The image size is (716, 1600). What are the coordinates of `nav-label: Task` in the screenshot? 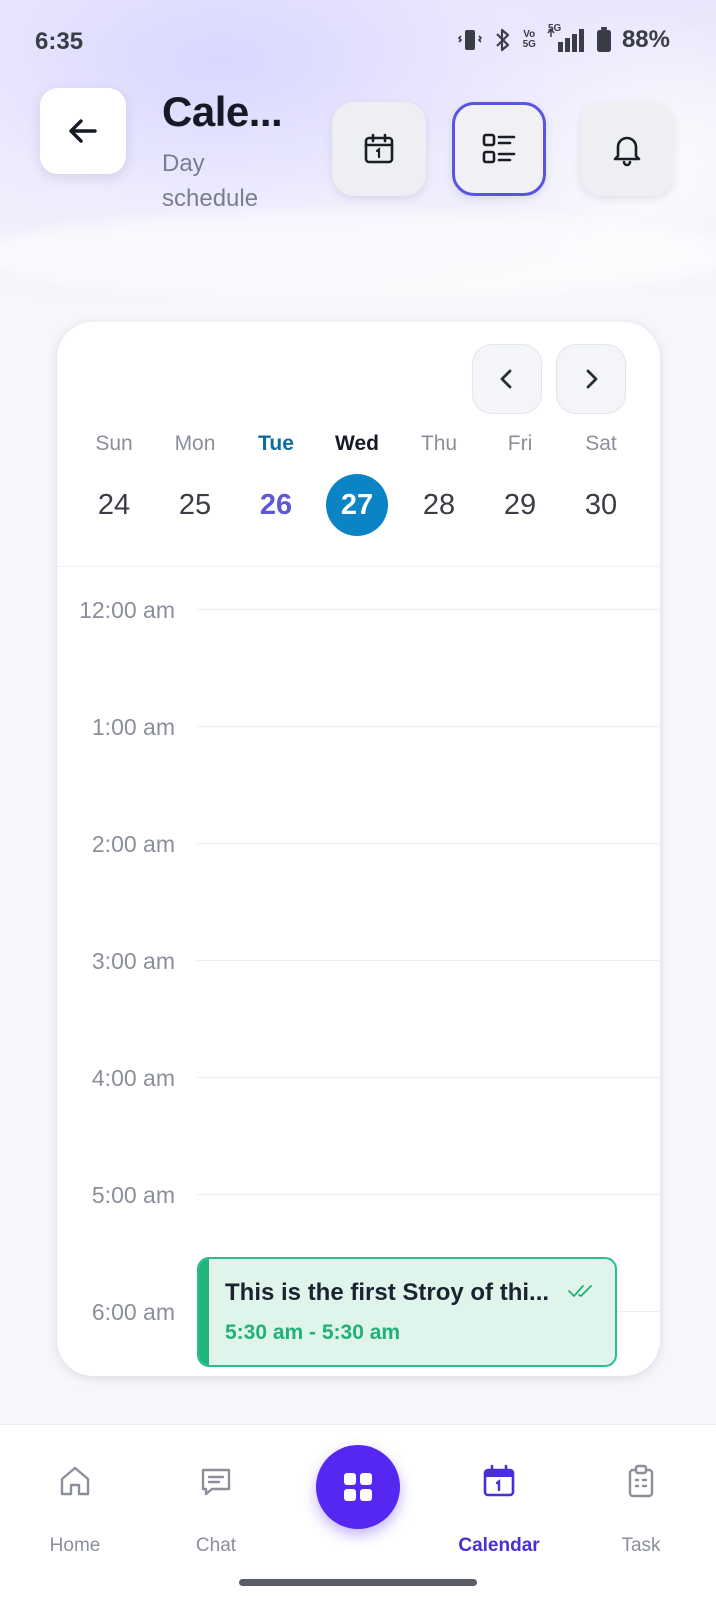 It's located at (641, 1545).